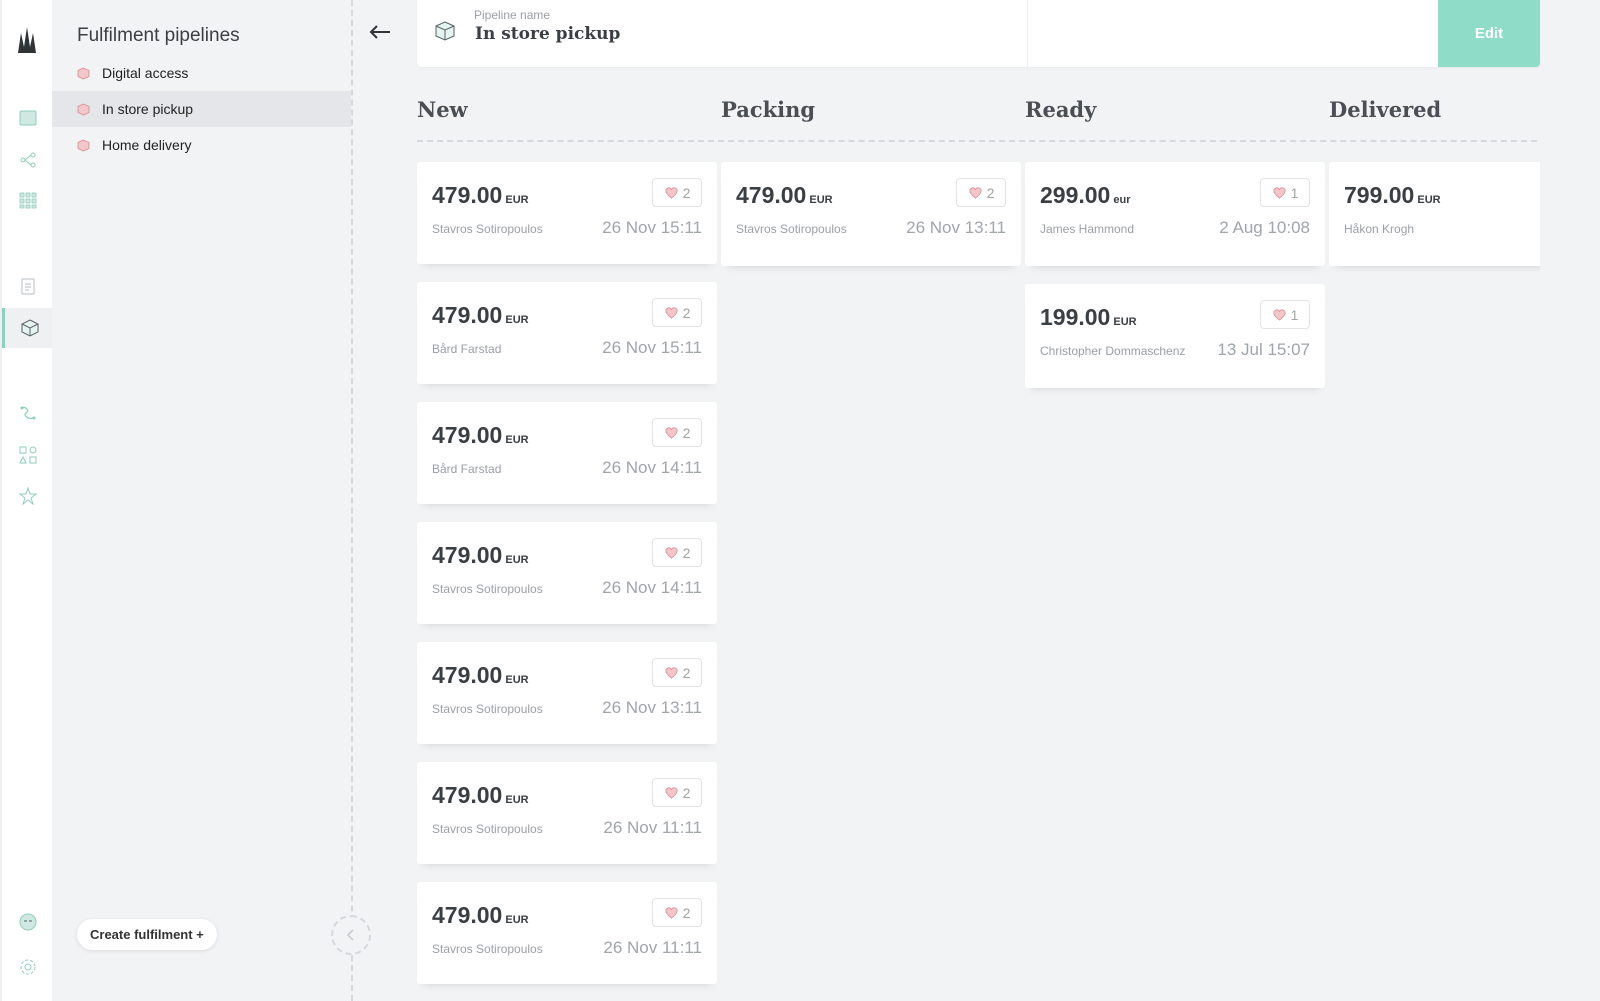  Describe the element at coordinates (722, 33) in the screenshot. I see `pipeline-name-section: Pipeline name In store pickup` at that location.